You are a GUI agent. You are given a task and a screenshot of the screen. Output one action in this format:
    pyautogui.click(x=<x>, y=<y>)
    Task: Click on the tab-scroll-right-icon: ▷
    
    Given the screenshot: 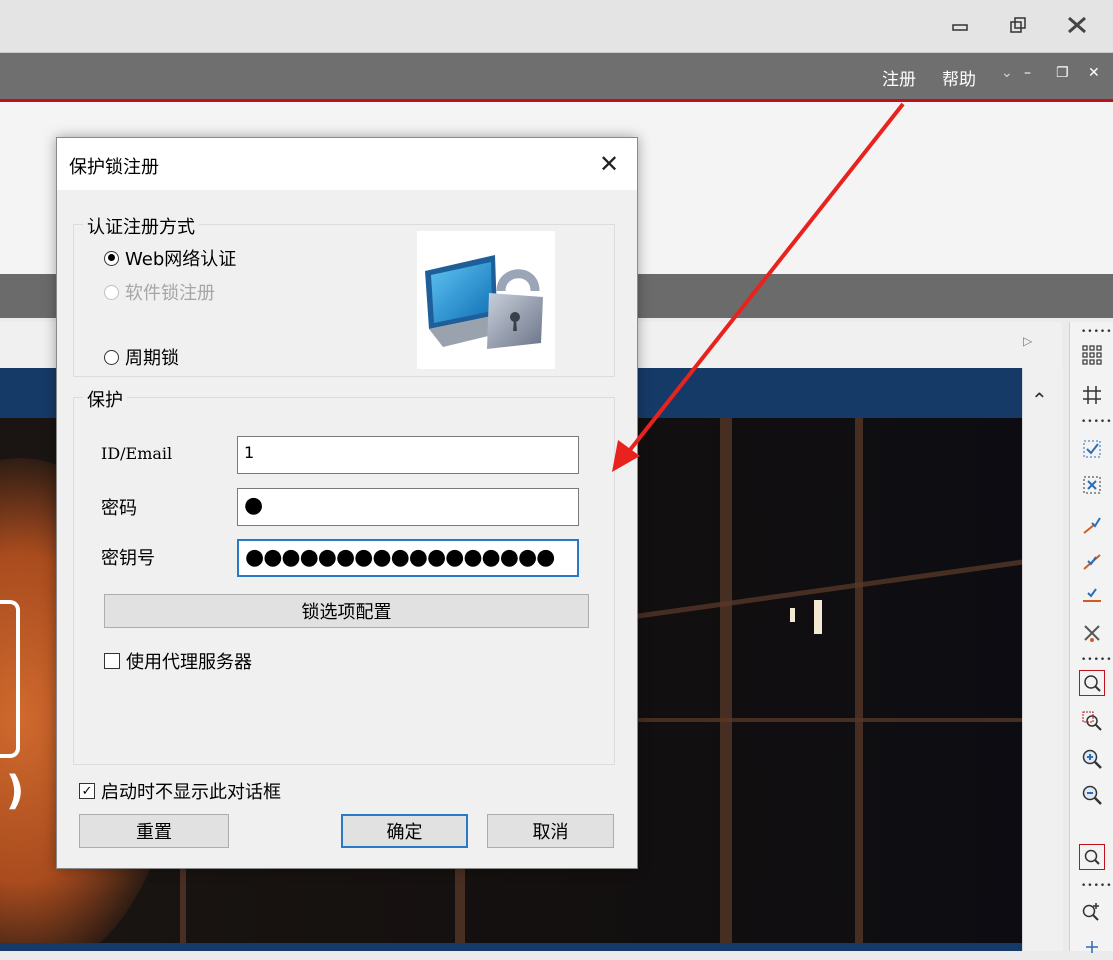 What is the action you would take?
    pyautogui.click(x=1027, y=341)
    